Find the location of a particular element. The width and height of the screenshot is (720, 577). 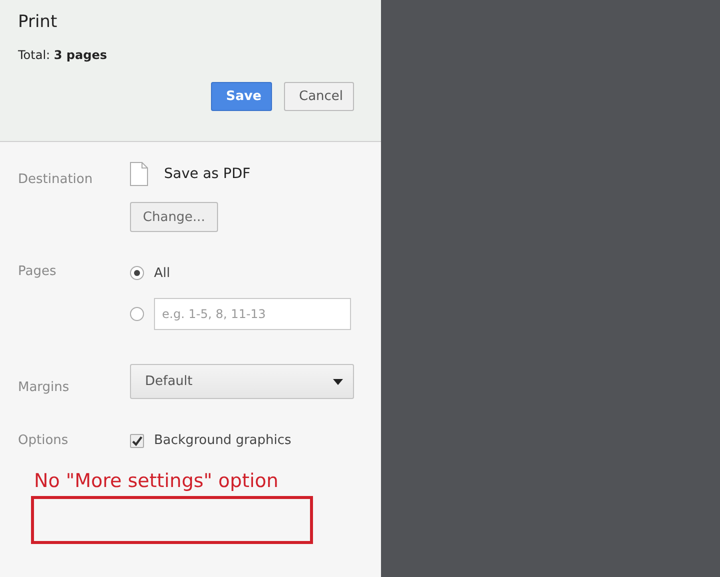

page-range-field: e.g. 1-5, 8, 11-13 is located at coordinates (252, 314).